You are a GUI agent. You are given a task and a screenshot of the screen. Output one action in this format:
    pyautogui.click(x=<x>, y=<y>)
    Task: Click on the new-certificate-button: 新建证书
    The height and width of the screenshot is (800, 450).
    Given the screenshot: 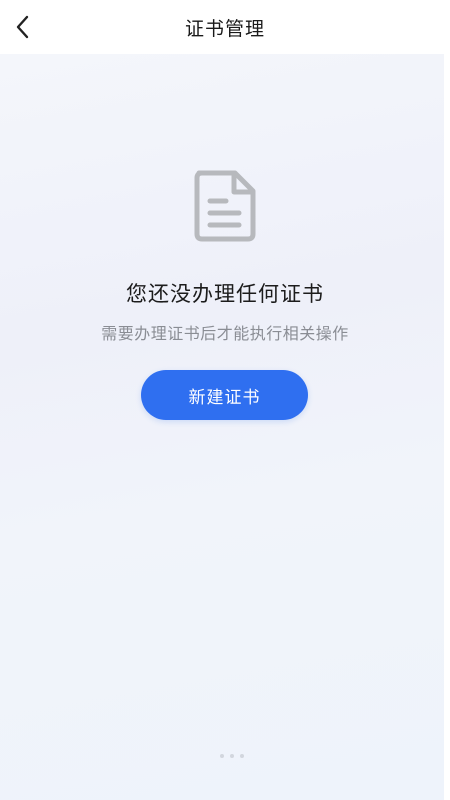 What is the action you would take?
    pyautogui.click(x=224, y=395)
    